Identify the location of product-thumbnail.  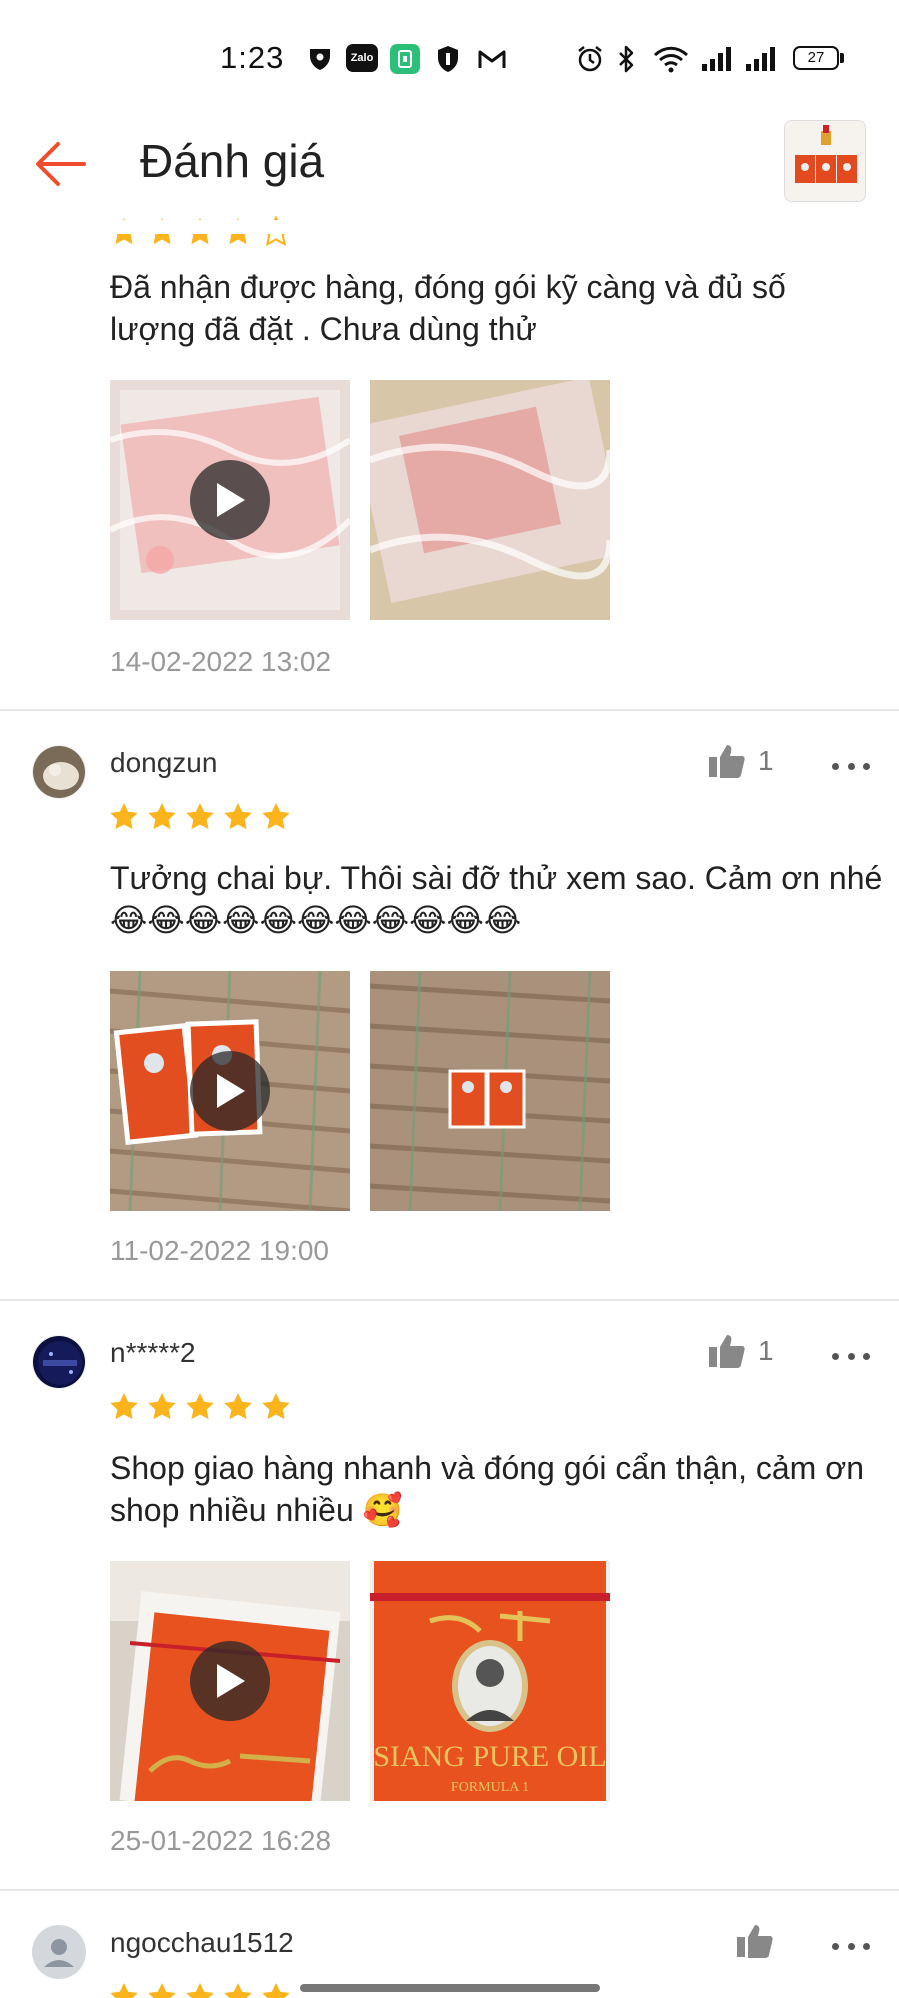
(825, 161).